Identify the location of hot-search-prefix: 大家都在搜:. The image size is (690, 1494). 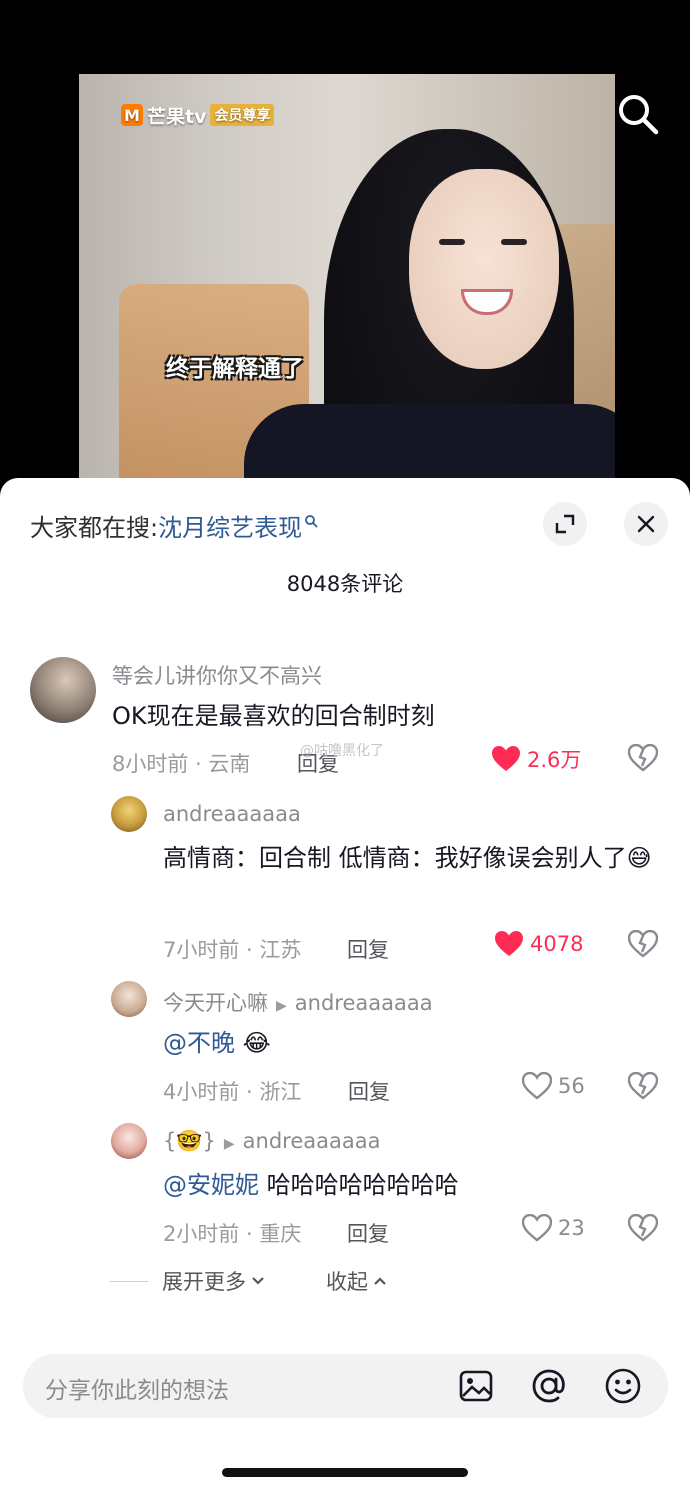
(94, 528).